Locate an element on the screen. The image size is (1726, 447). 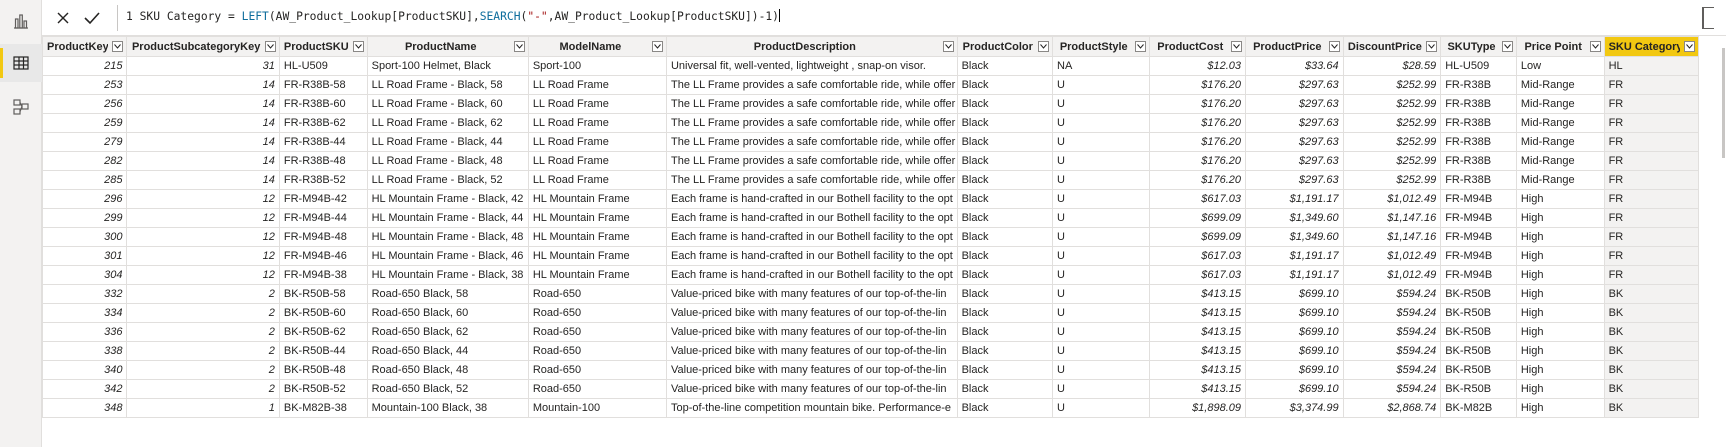
table-cell: HL Mountain Frame - Black, 38 is located at coordinates (447, 275).